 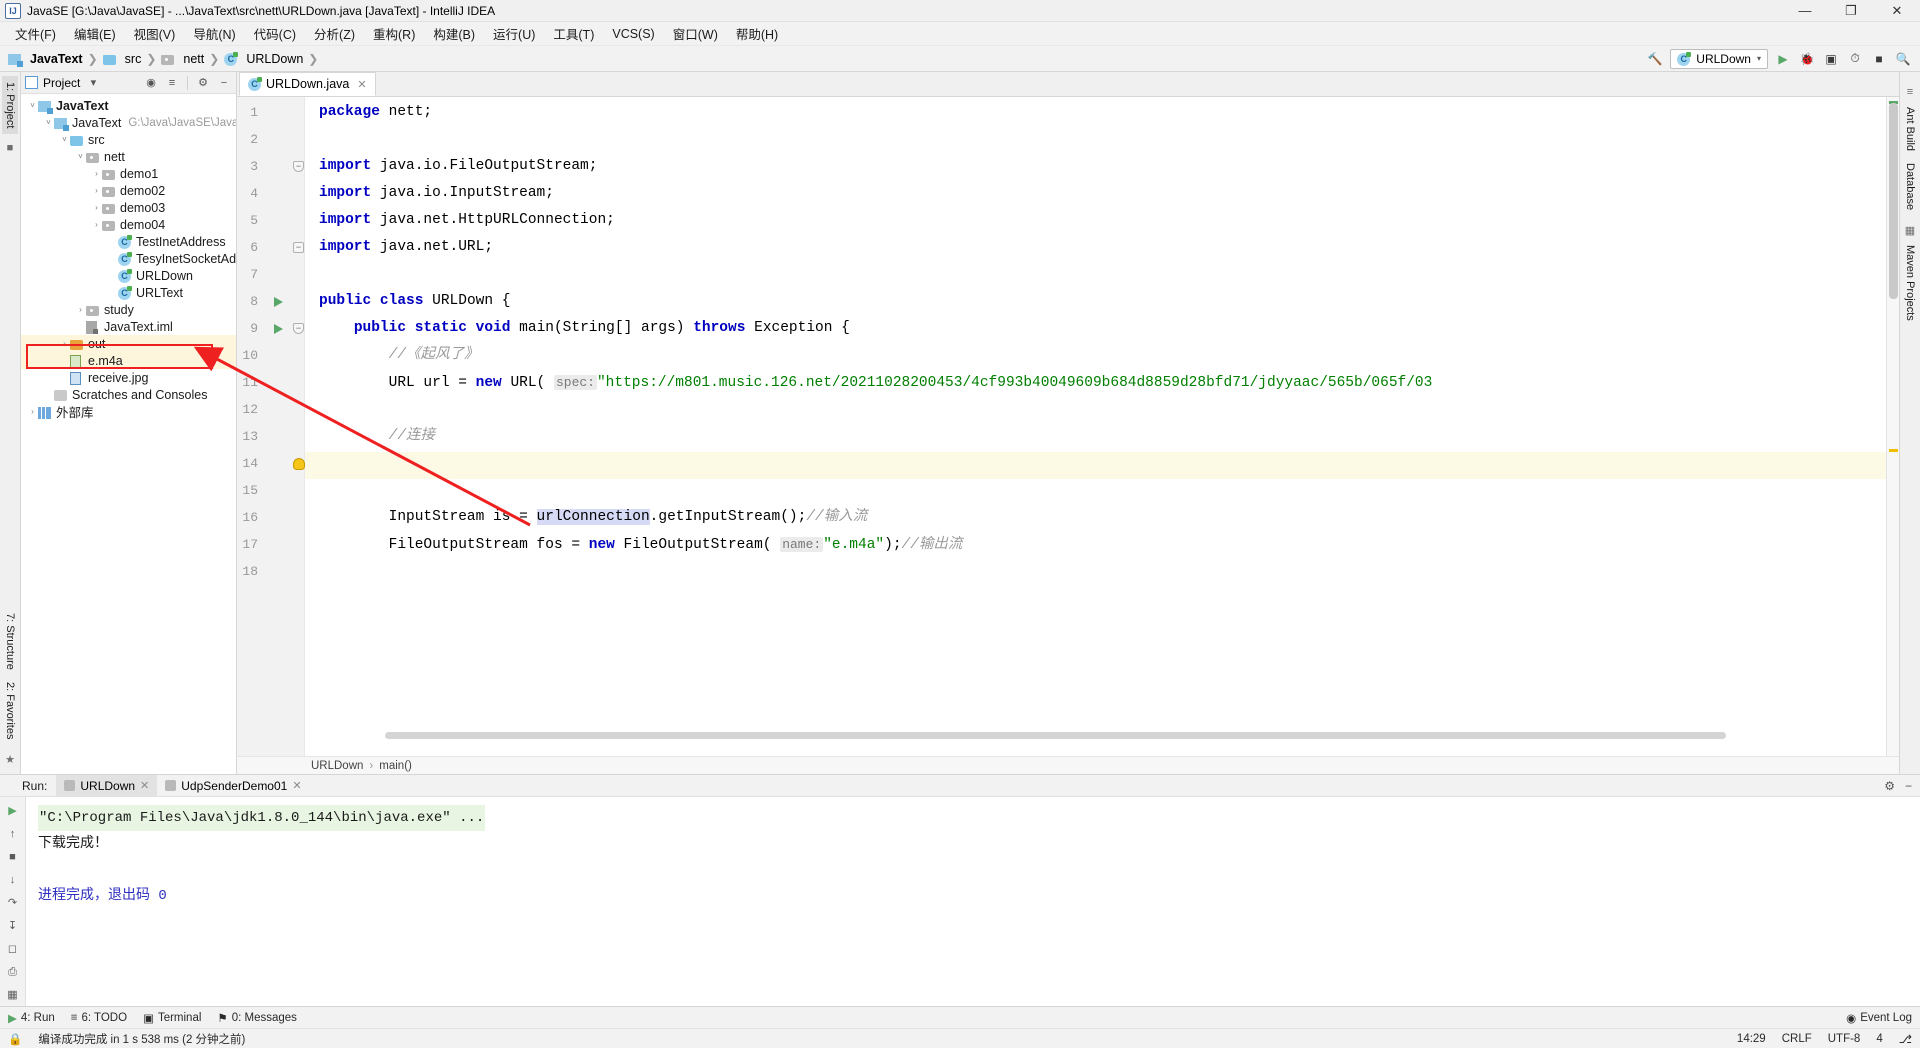 I want to click on tree-item-e-m4a: e.m4a, so click(x=128, y=360).